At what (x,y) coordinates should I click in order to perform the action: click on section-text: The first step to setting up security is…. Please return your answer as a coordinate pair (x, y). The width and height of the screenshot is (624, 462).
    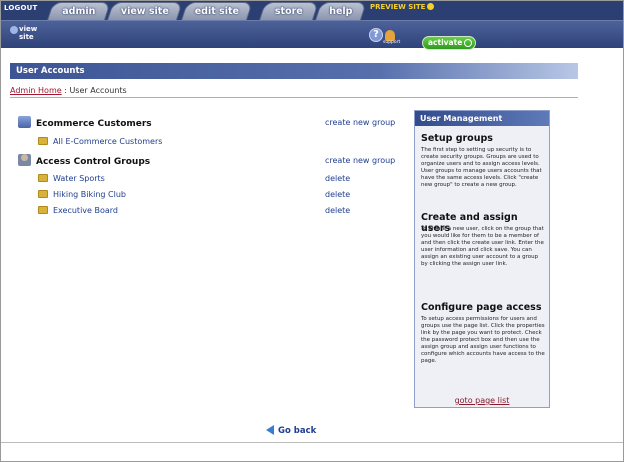
    Looking at the image, I should click on (481, 167).